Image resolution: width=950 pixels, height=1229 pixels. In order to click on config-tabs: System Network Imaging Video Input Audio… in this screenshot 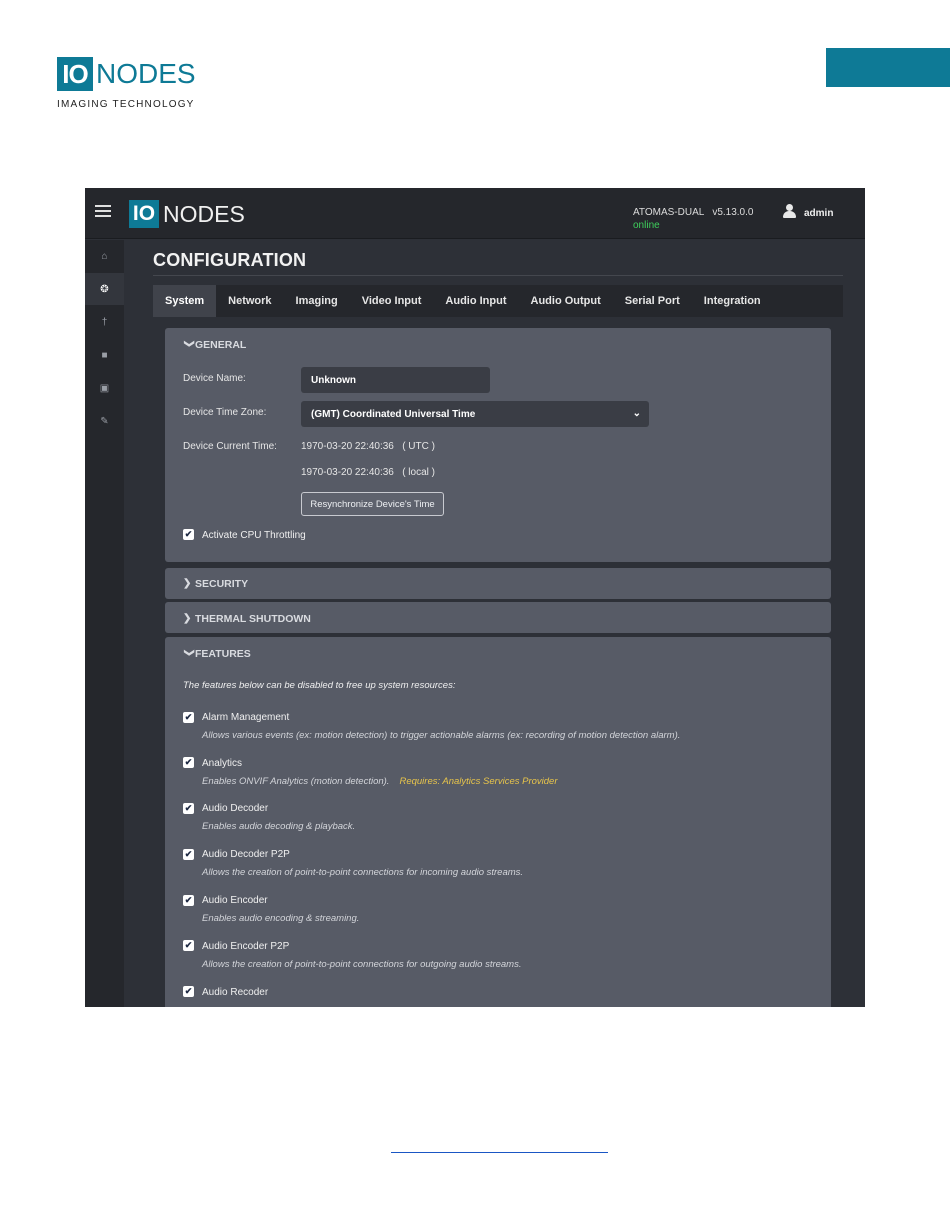, I will do `click(498, 301)`.